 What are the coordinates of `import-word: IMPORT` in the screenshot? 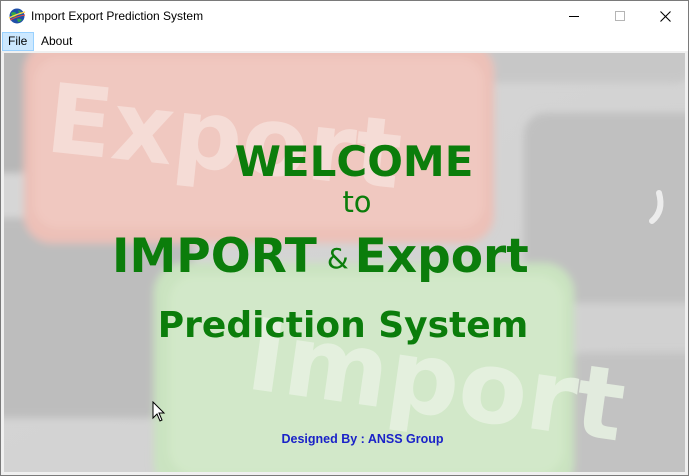 It's located at (214, 256).